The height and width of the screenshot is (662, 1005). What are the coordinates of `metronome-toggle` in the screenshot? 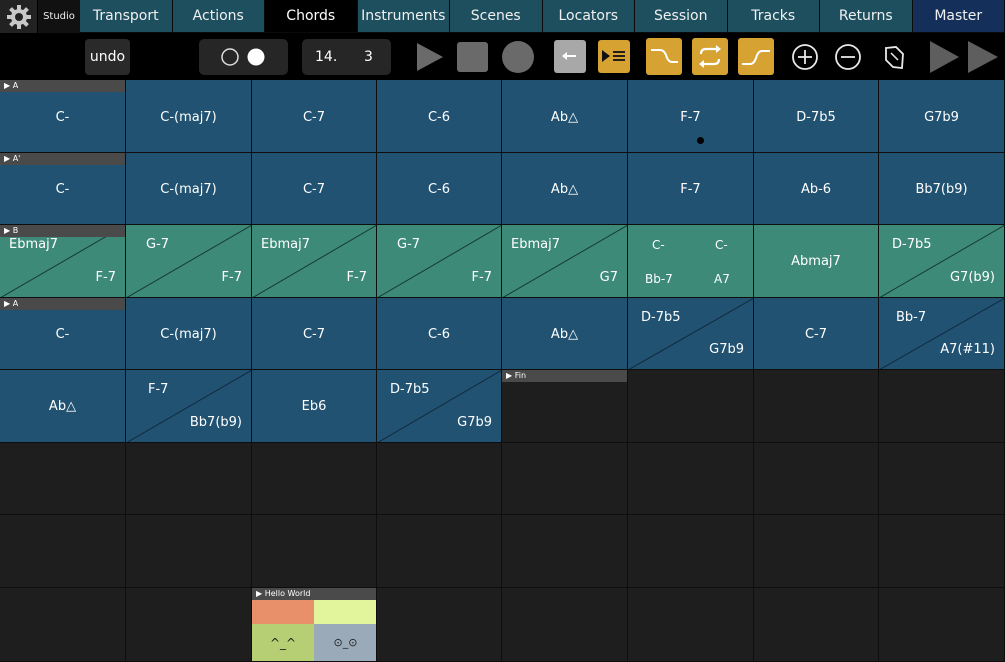 It's located at (243, 57).